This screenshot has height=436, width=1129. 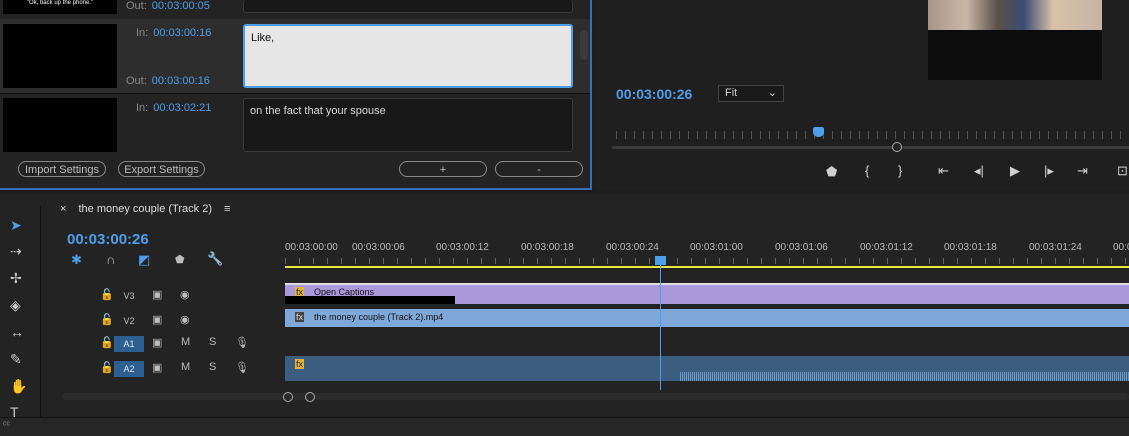 I want to click on track-label: A2, so click(x=129, y=369).